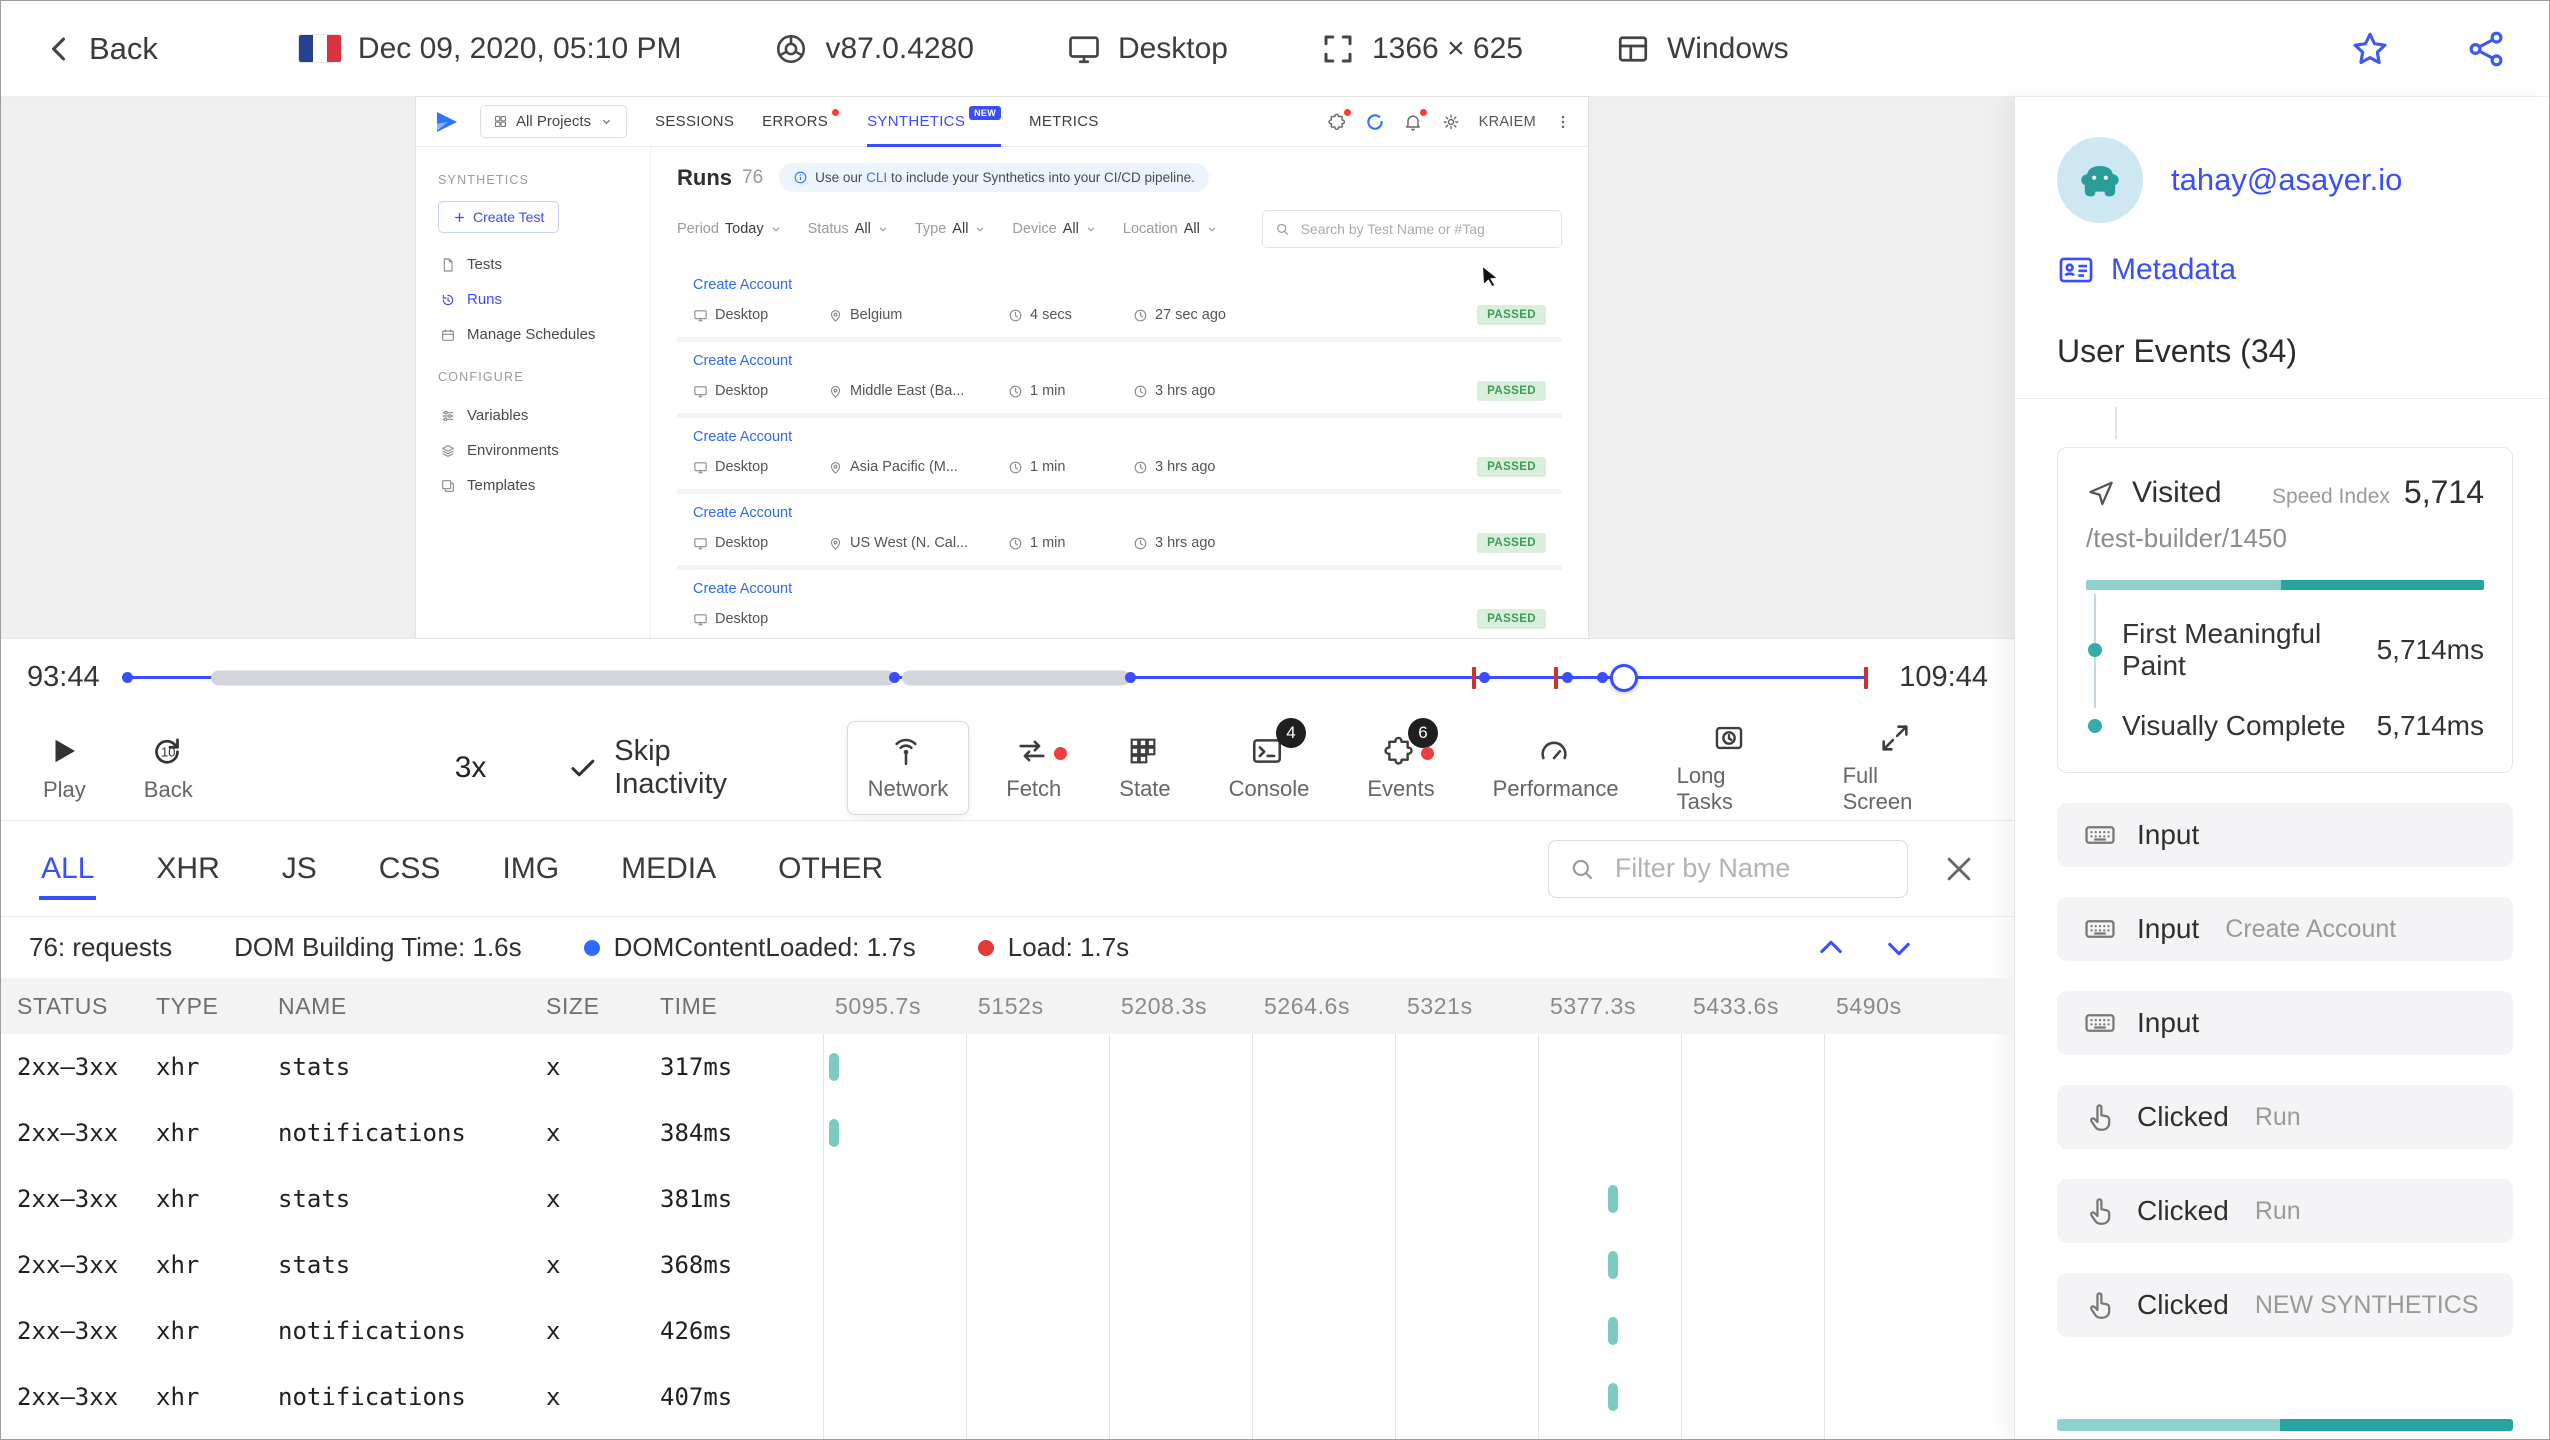 This screenshot has width=2550, height=1440. Describe the element at coordinates (862, 229) in the screenshot. I see `filter-value: All` at that location.